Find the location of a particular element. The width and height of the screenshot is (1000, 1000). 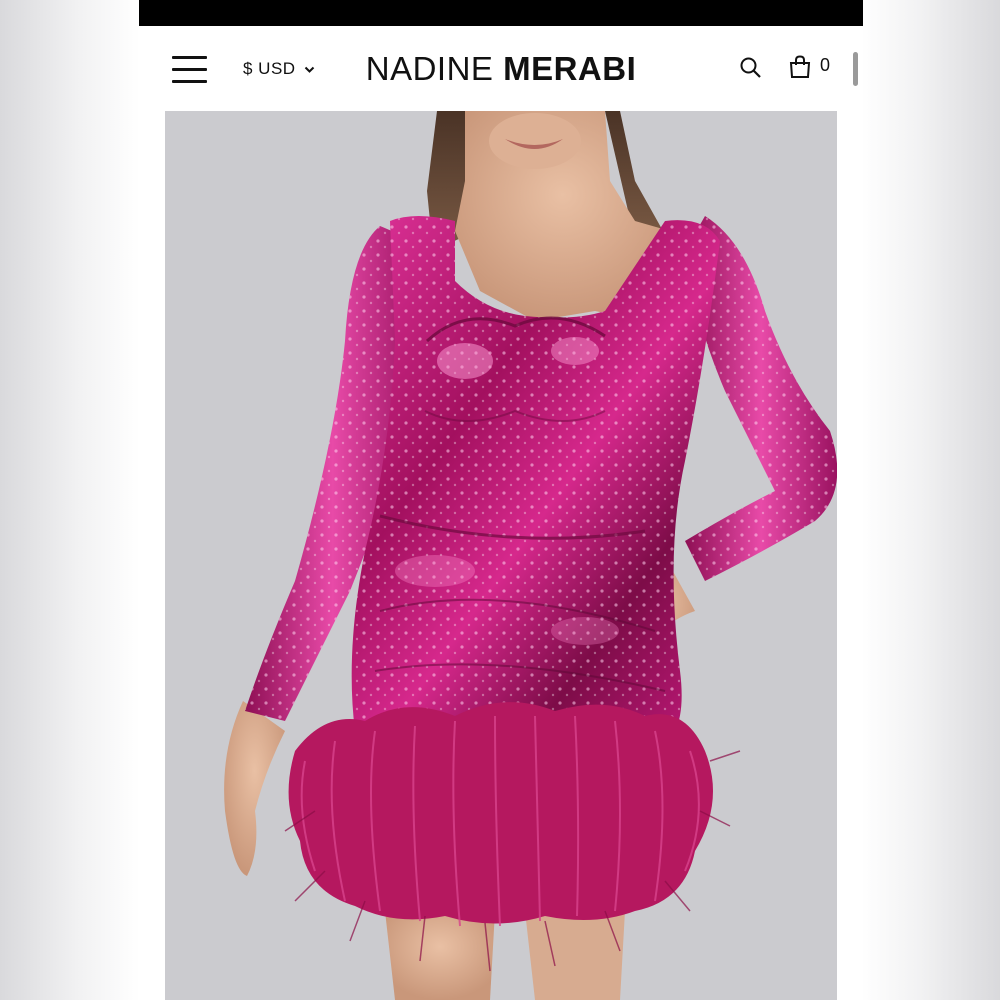

search-icon is located at coordinates (751, 68).